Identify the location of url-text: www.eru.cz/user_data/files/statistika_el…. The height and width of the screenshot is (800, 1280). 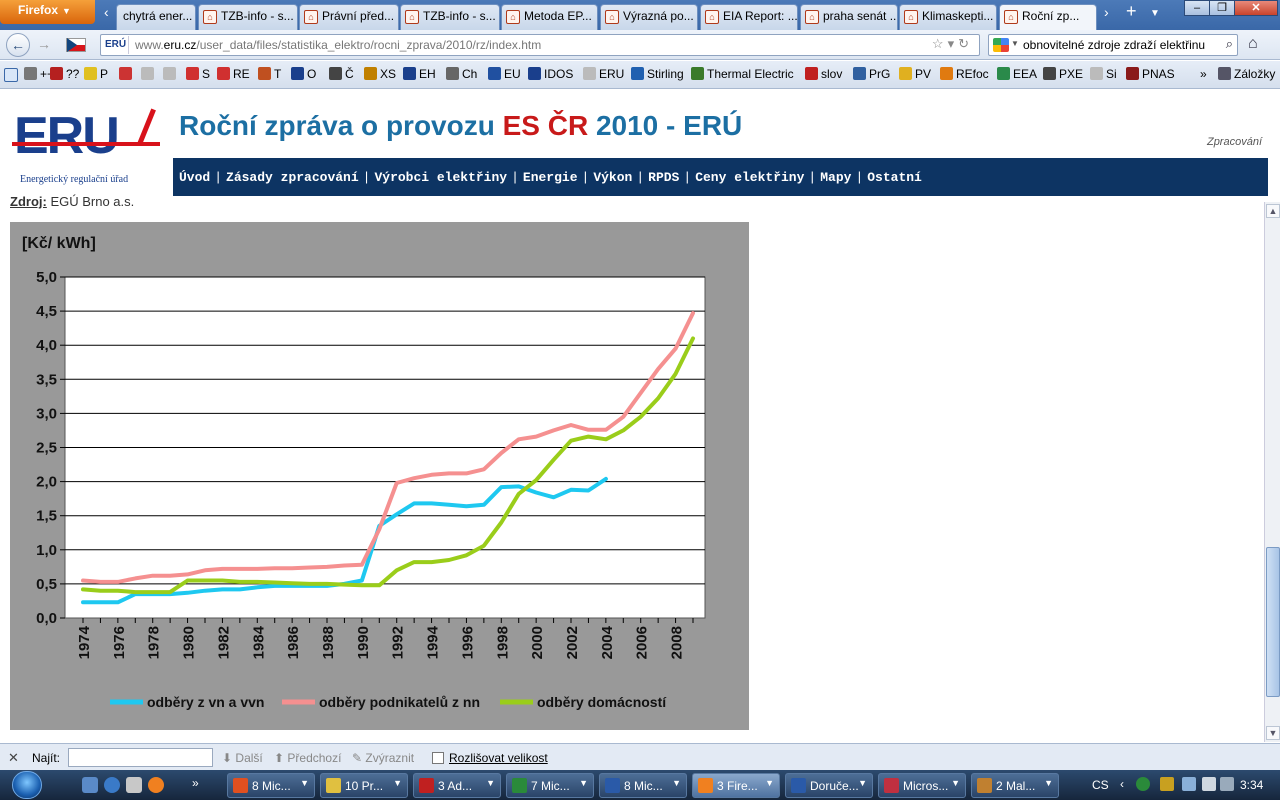
(338, 45).